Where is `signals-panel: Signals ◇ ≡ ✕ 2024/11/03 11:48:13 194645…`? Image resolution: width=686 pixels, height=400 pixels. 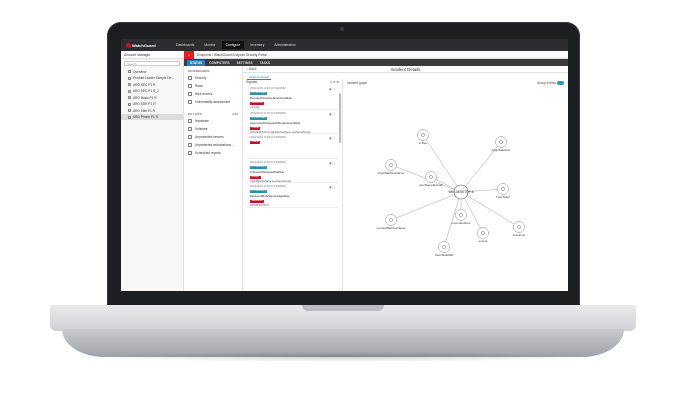 signals-panel: Signals ◇ ≡ ✕ 2024/11/03 11:48:13 194645… is located at coordinates (293, 185).